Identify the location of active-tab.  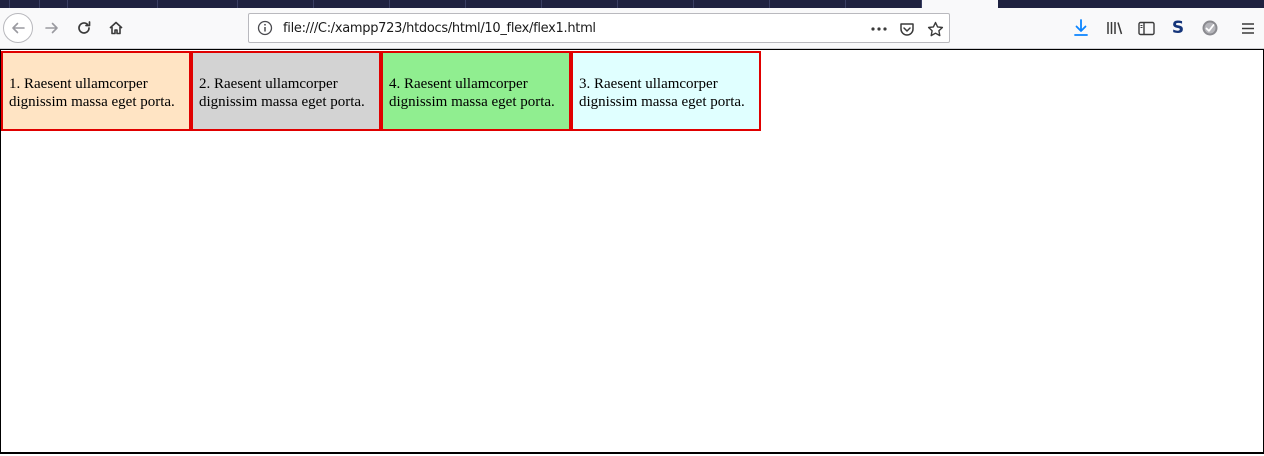
(960, 4).